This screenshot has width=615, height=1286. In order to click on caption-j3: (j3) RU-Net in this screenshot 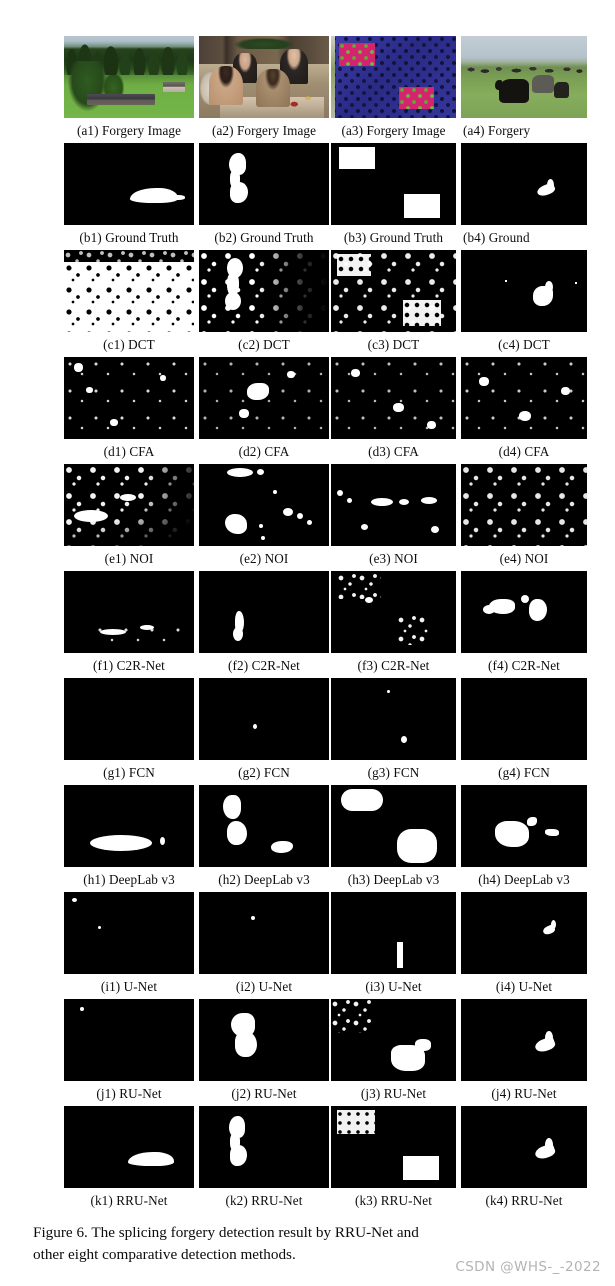, I will do `click(393, 1093)`.